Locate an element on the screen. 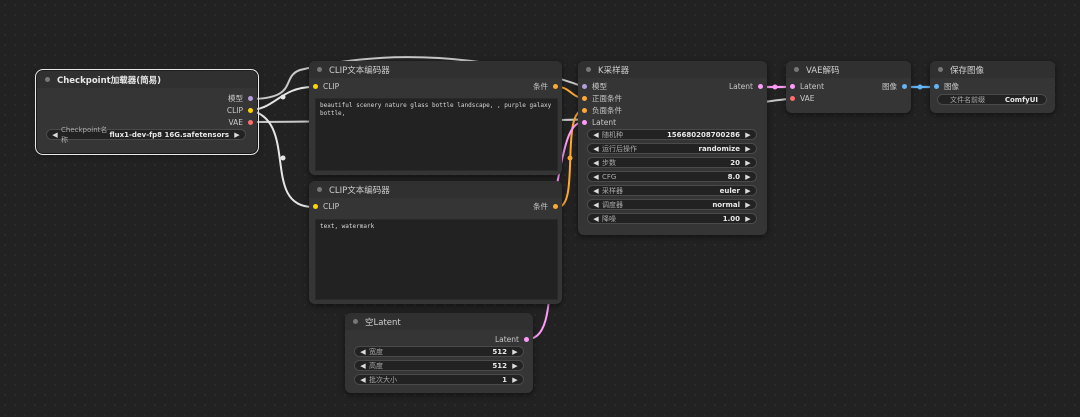 The image size is (1080, 417). clip-text-encode-negative-node: CLIP文本编码器 CLIP 条件 text, watermark is located at coordinates (435, 242).